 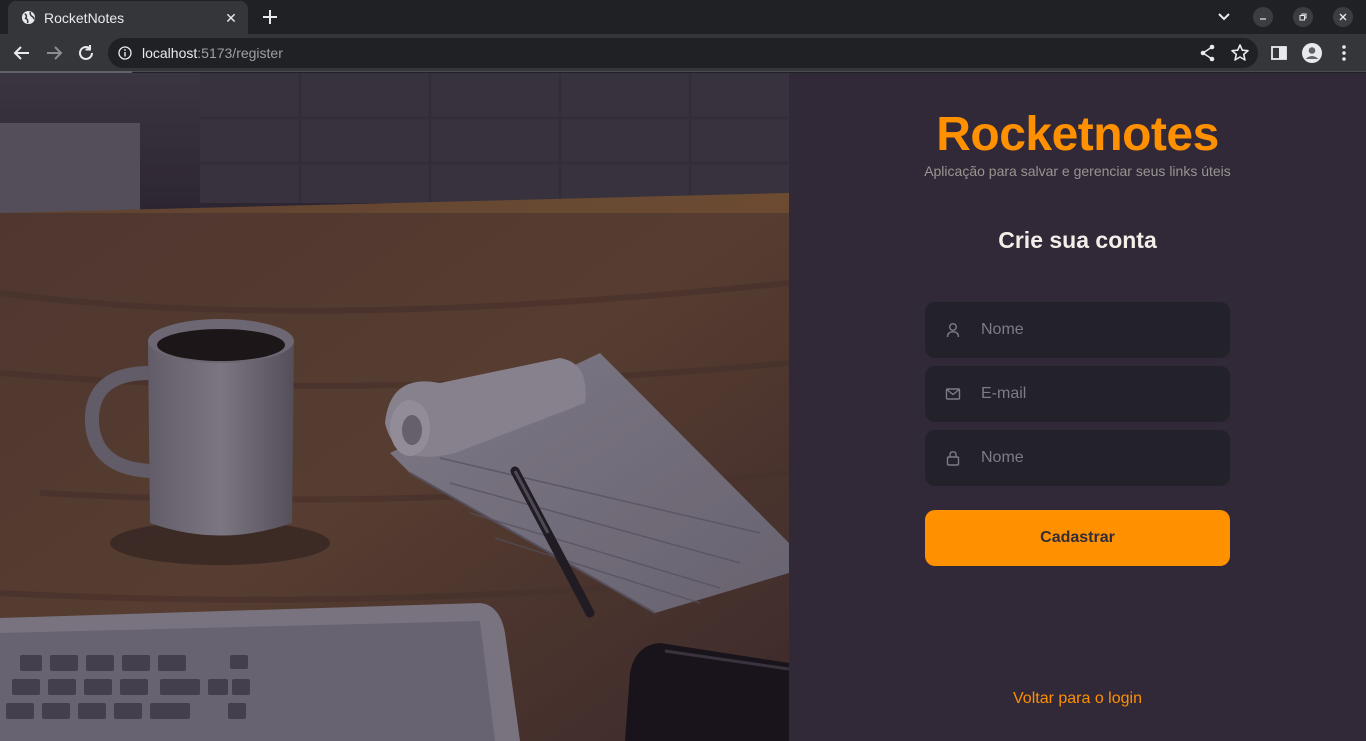 I want to click on new-tab-icon, so click(x=270, y=17).